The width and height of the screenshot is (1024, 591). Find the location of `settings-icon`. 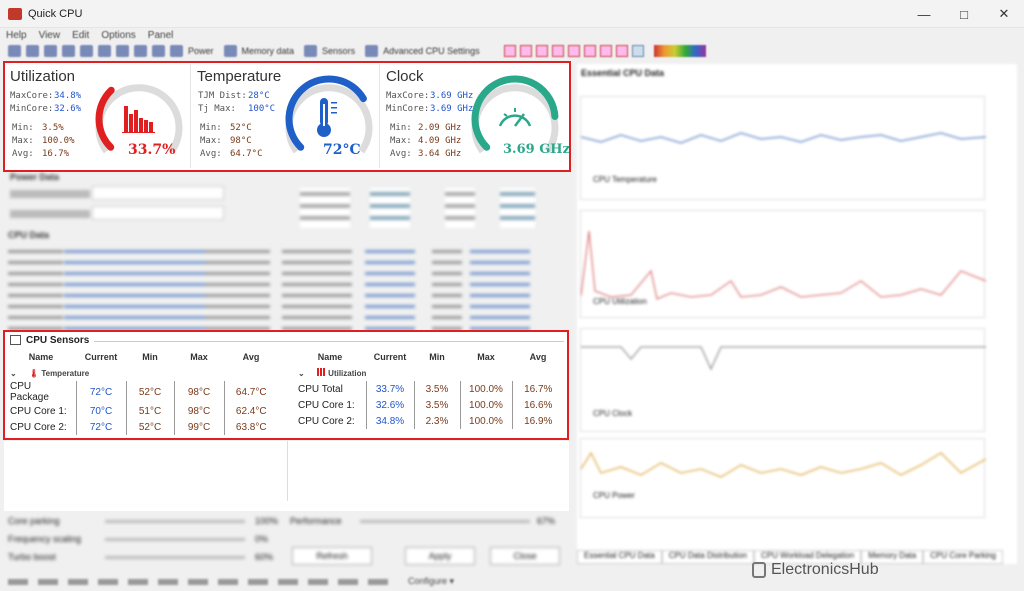

settings-icon is located at coordinates (372, 51).